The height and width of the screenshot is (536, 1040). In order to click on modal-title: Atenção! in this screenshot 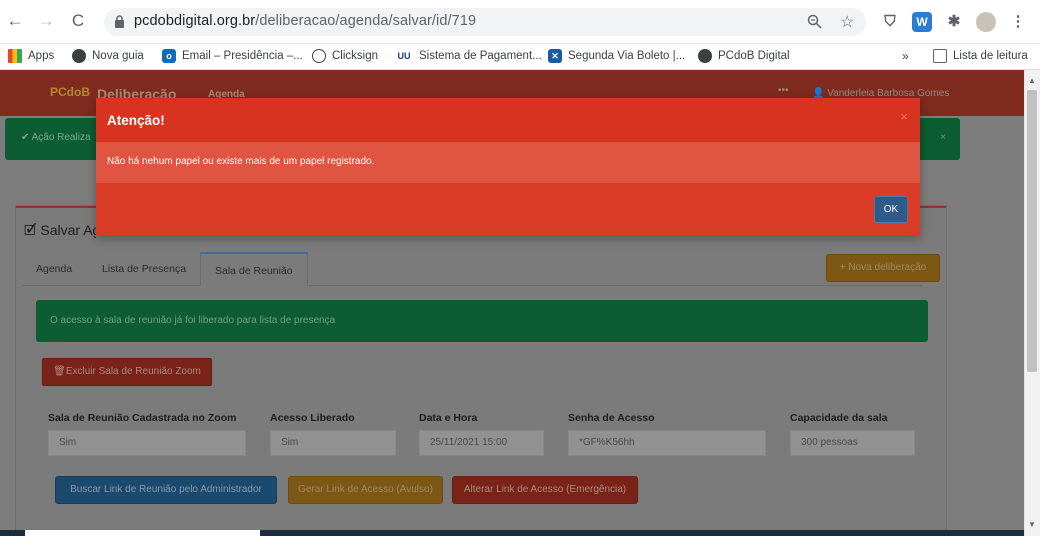, I will do `click(136, 120)`.